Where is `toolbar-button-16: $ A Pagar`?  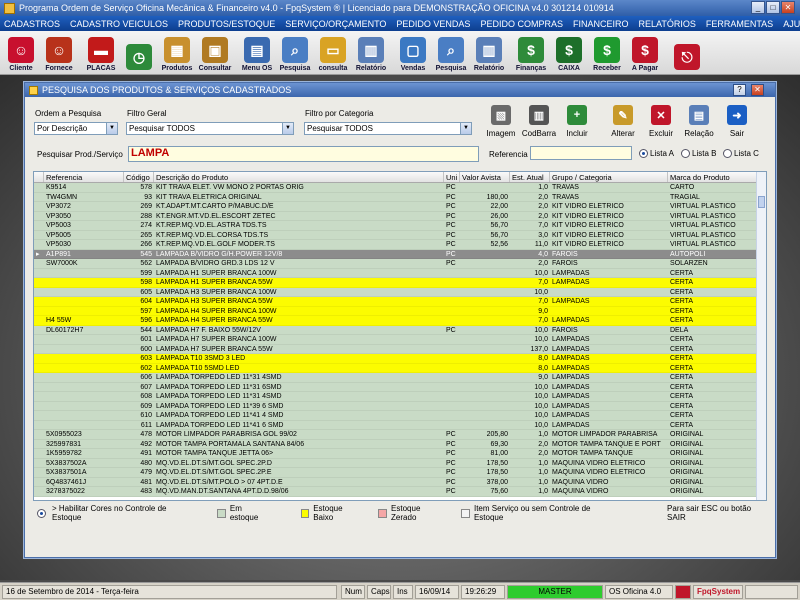
toolbar-button-16: $ A Pagar is located at coordinates (645, 53).